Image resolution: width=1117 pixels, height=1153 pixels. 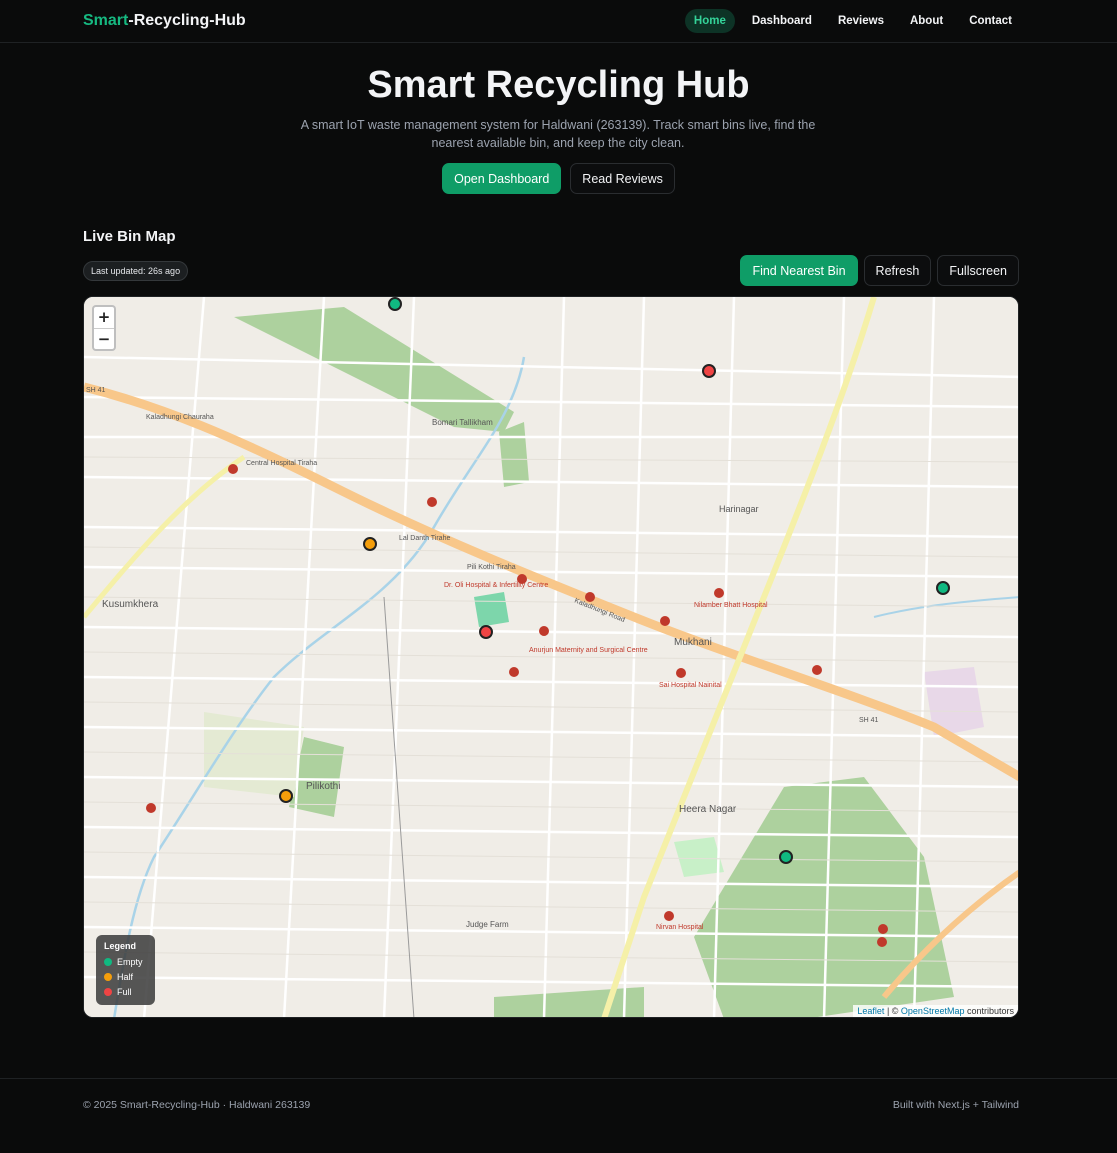 What do you see at coordinates (281, 463) in the screenshot?
I see `svg-text: Central Hospital Tiraha` at bounding box center [281, 463].